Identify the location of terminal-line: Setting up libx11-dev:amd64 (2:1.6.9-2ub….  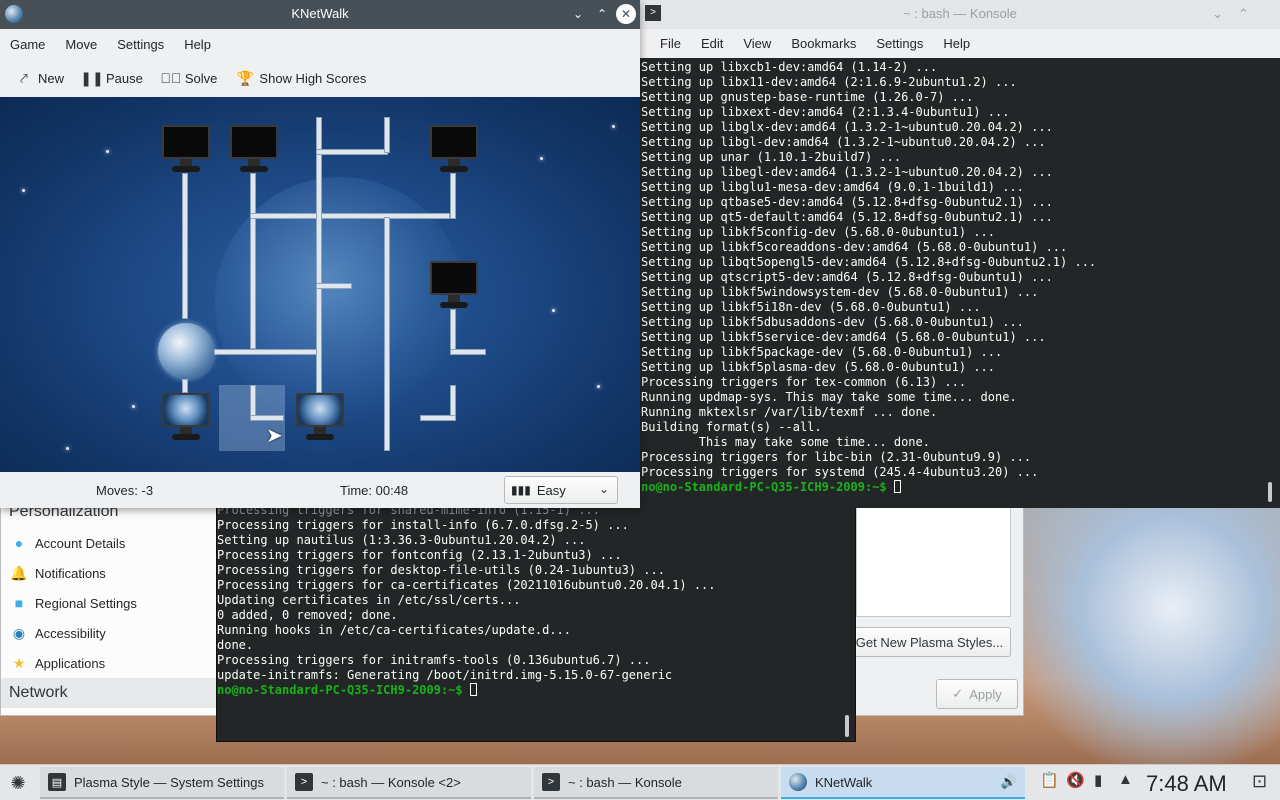
(829, 82).